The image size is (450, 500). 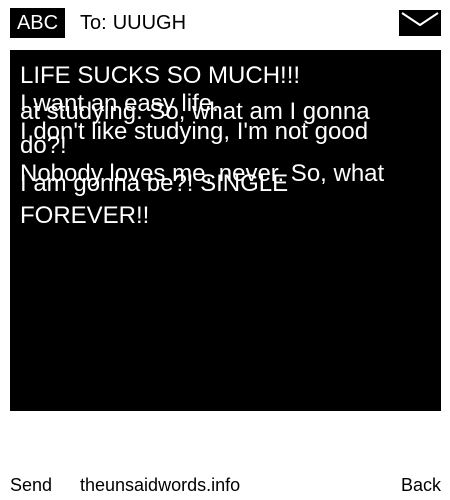 What do you see at coordinates (154, 183) in the screenshot?
I see `message-line: I am gonna be?! SINGLE` at bounding box center [154, 183].